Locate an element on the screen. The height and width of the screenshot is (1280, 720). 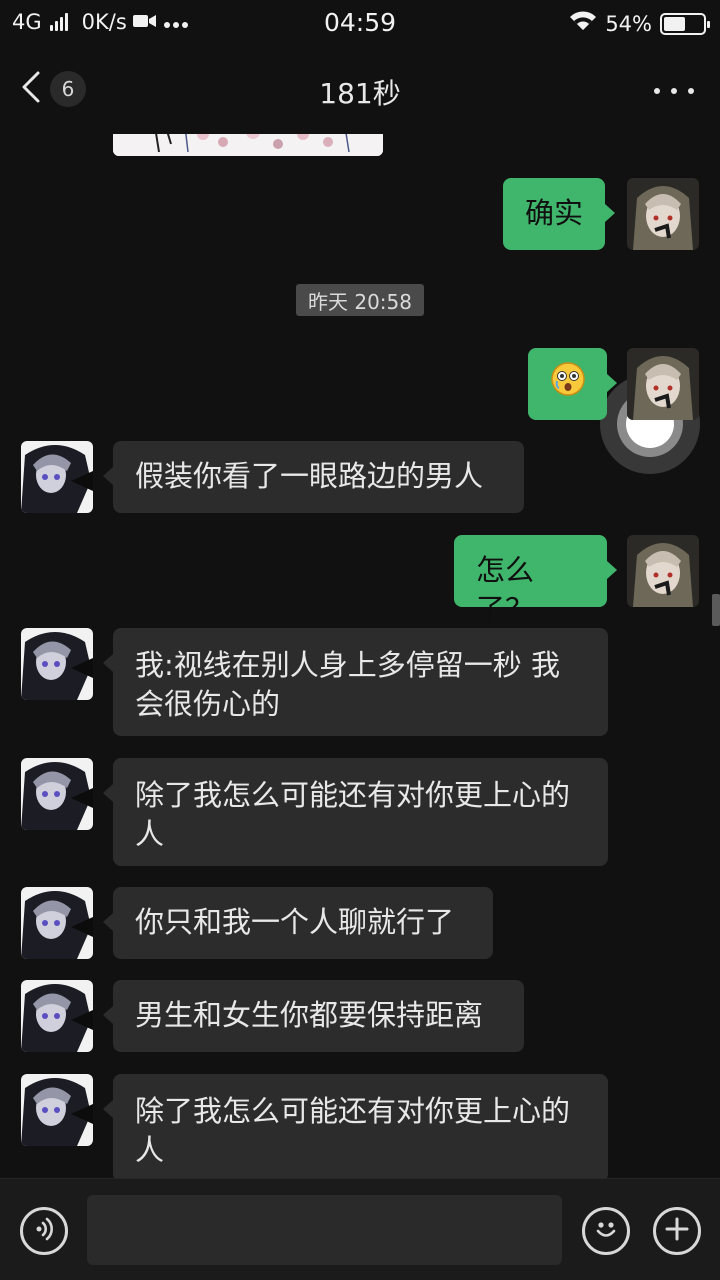
message-text: 你只和我一个人聊就行了 is located at coordinates (295, 922).